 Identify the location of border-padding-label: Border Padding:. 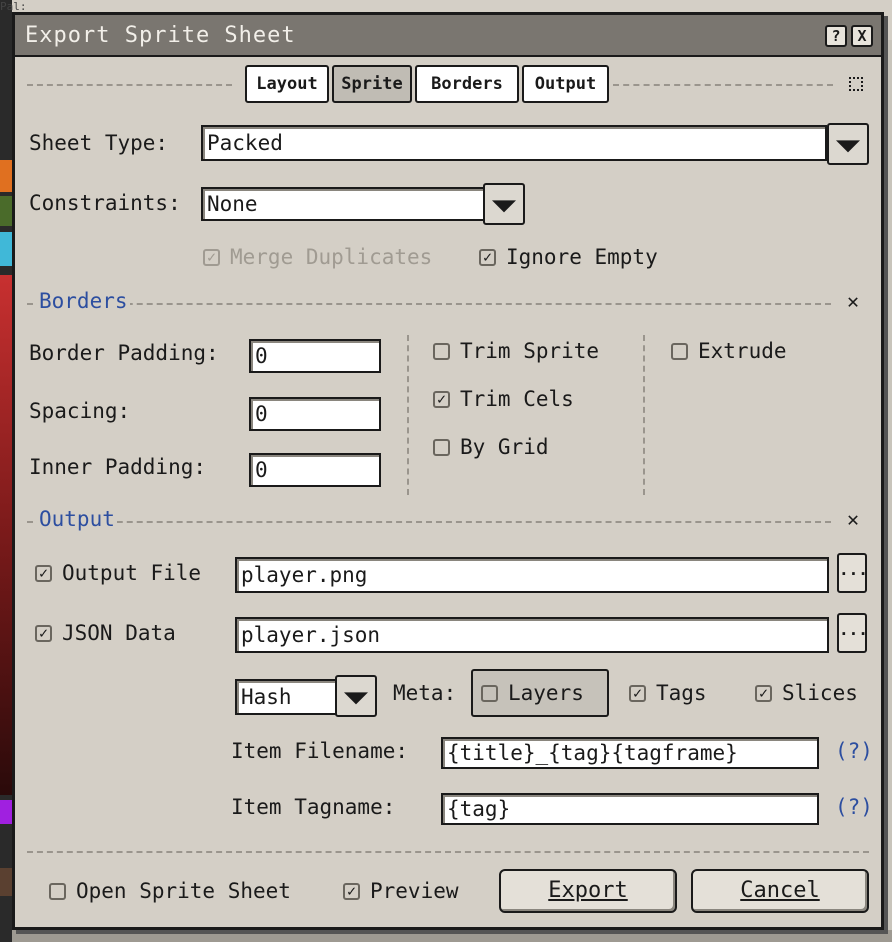
(124, 353).